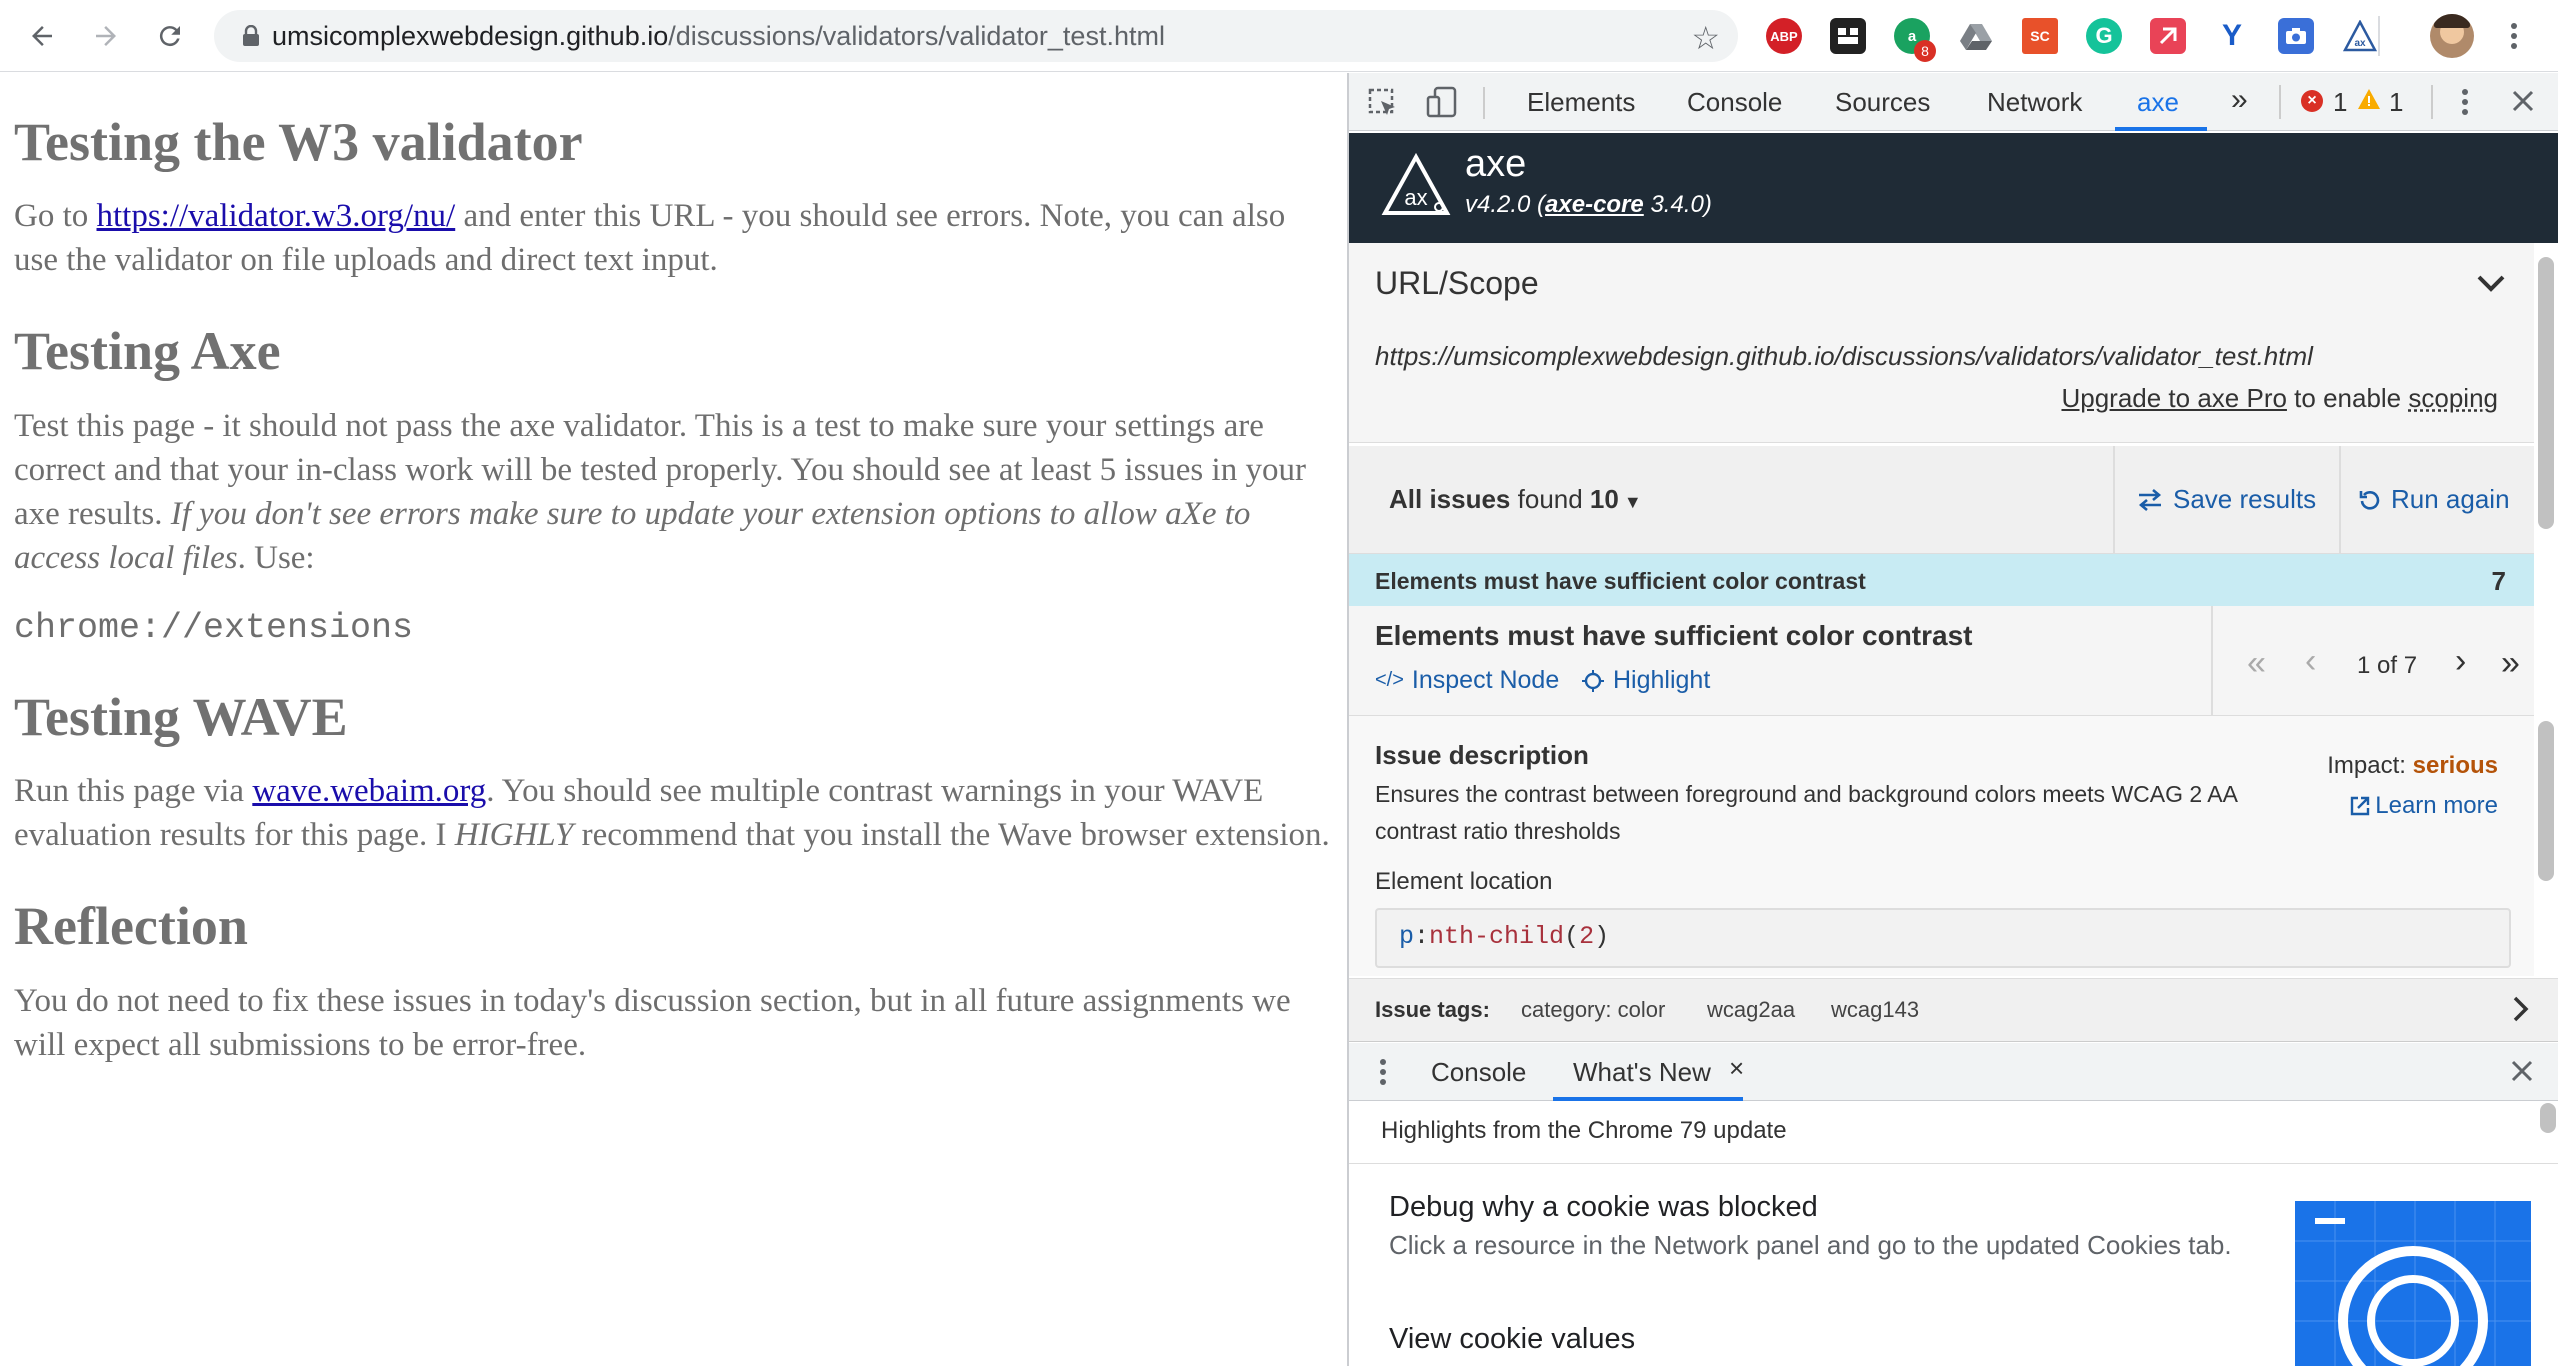  I want to click on axe-extension-icon: ax, so click(2360, 36).